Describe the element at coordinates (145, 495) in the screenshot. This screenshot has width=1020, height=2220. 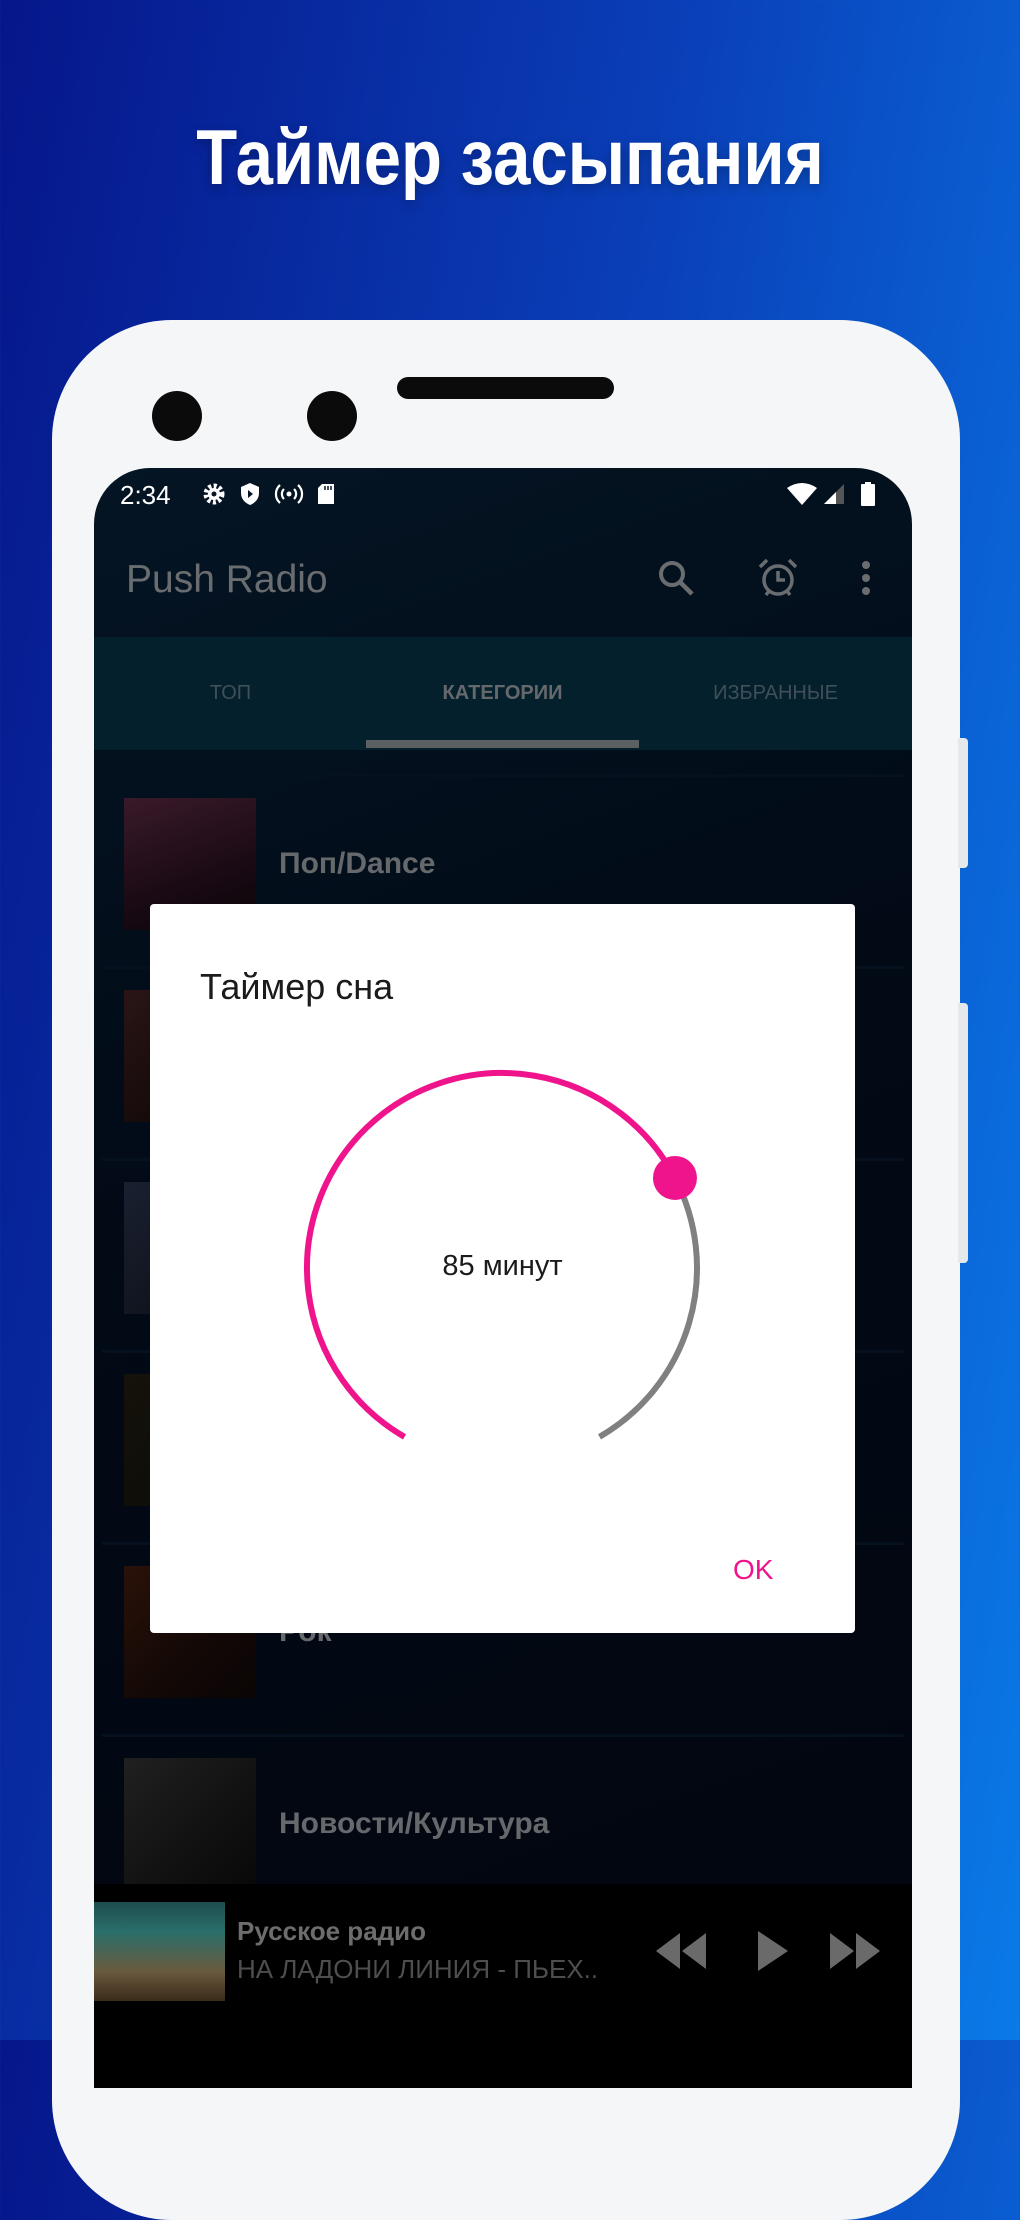
I see `status-time: 2:34` at that location.